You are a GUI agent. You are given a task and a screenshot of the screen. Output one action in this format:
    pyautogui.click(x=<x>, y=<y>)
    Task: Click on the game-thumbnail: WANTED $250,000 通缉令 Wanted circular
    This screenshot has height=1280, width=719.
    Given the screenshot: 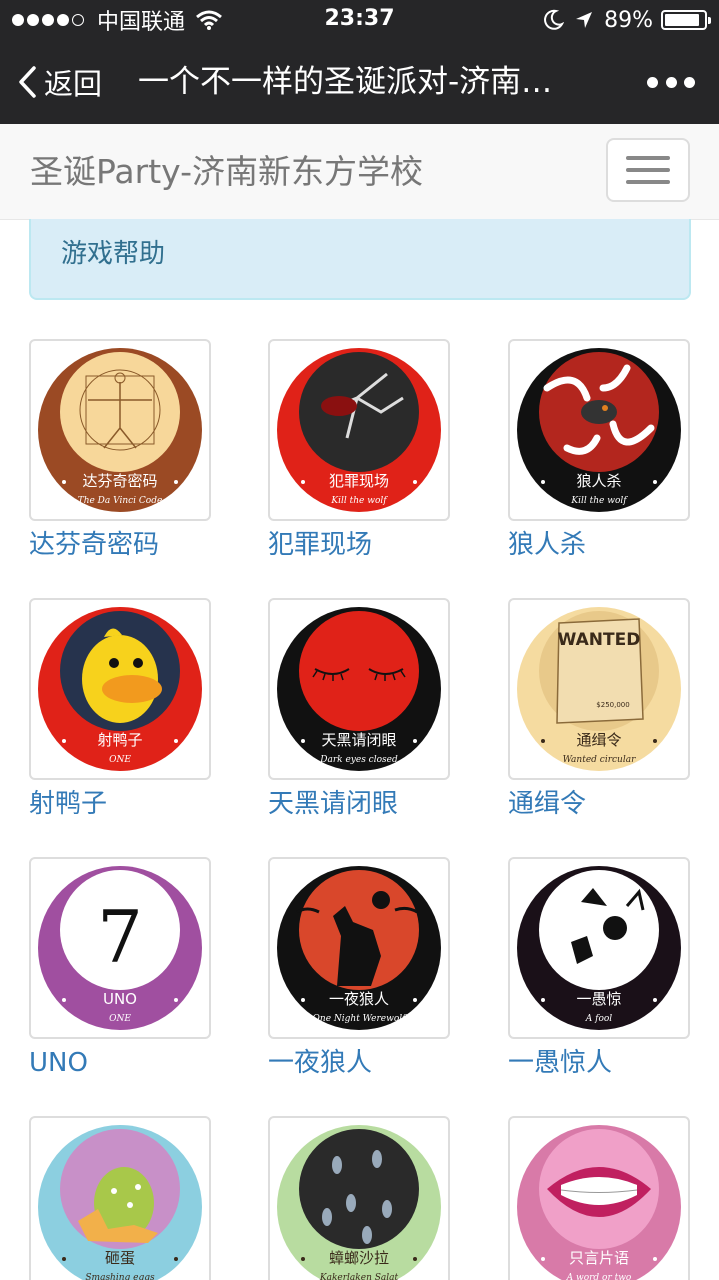 What is the action you would take?
    pyautogui.click(x=599, y=689)
    